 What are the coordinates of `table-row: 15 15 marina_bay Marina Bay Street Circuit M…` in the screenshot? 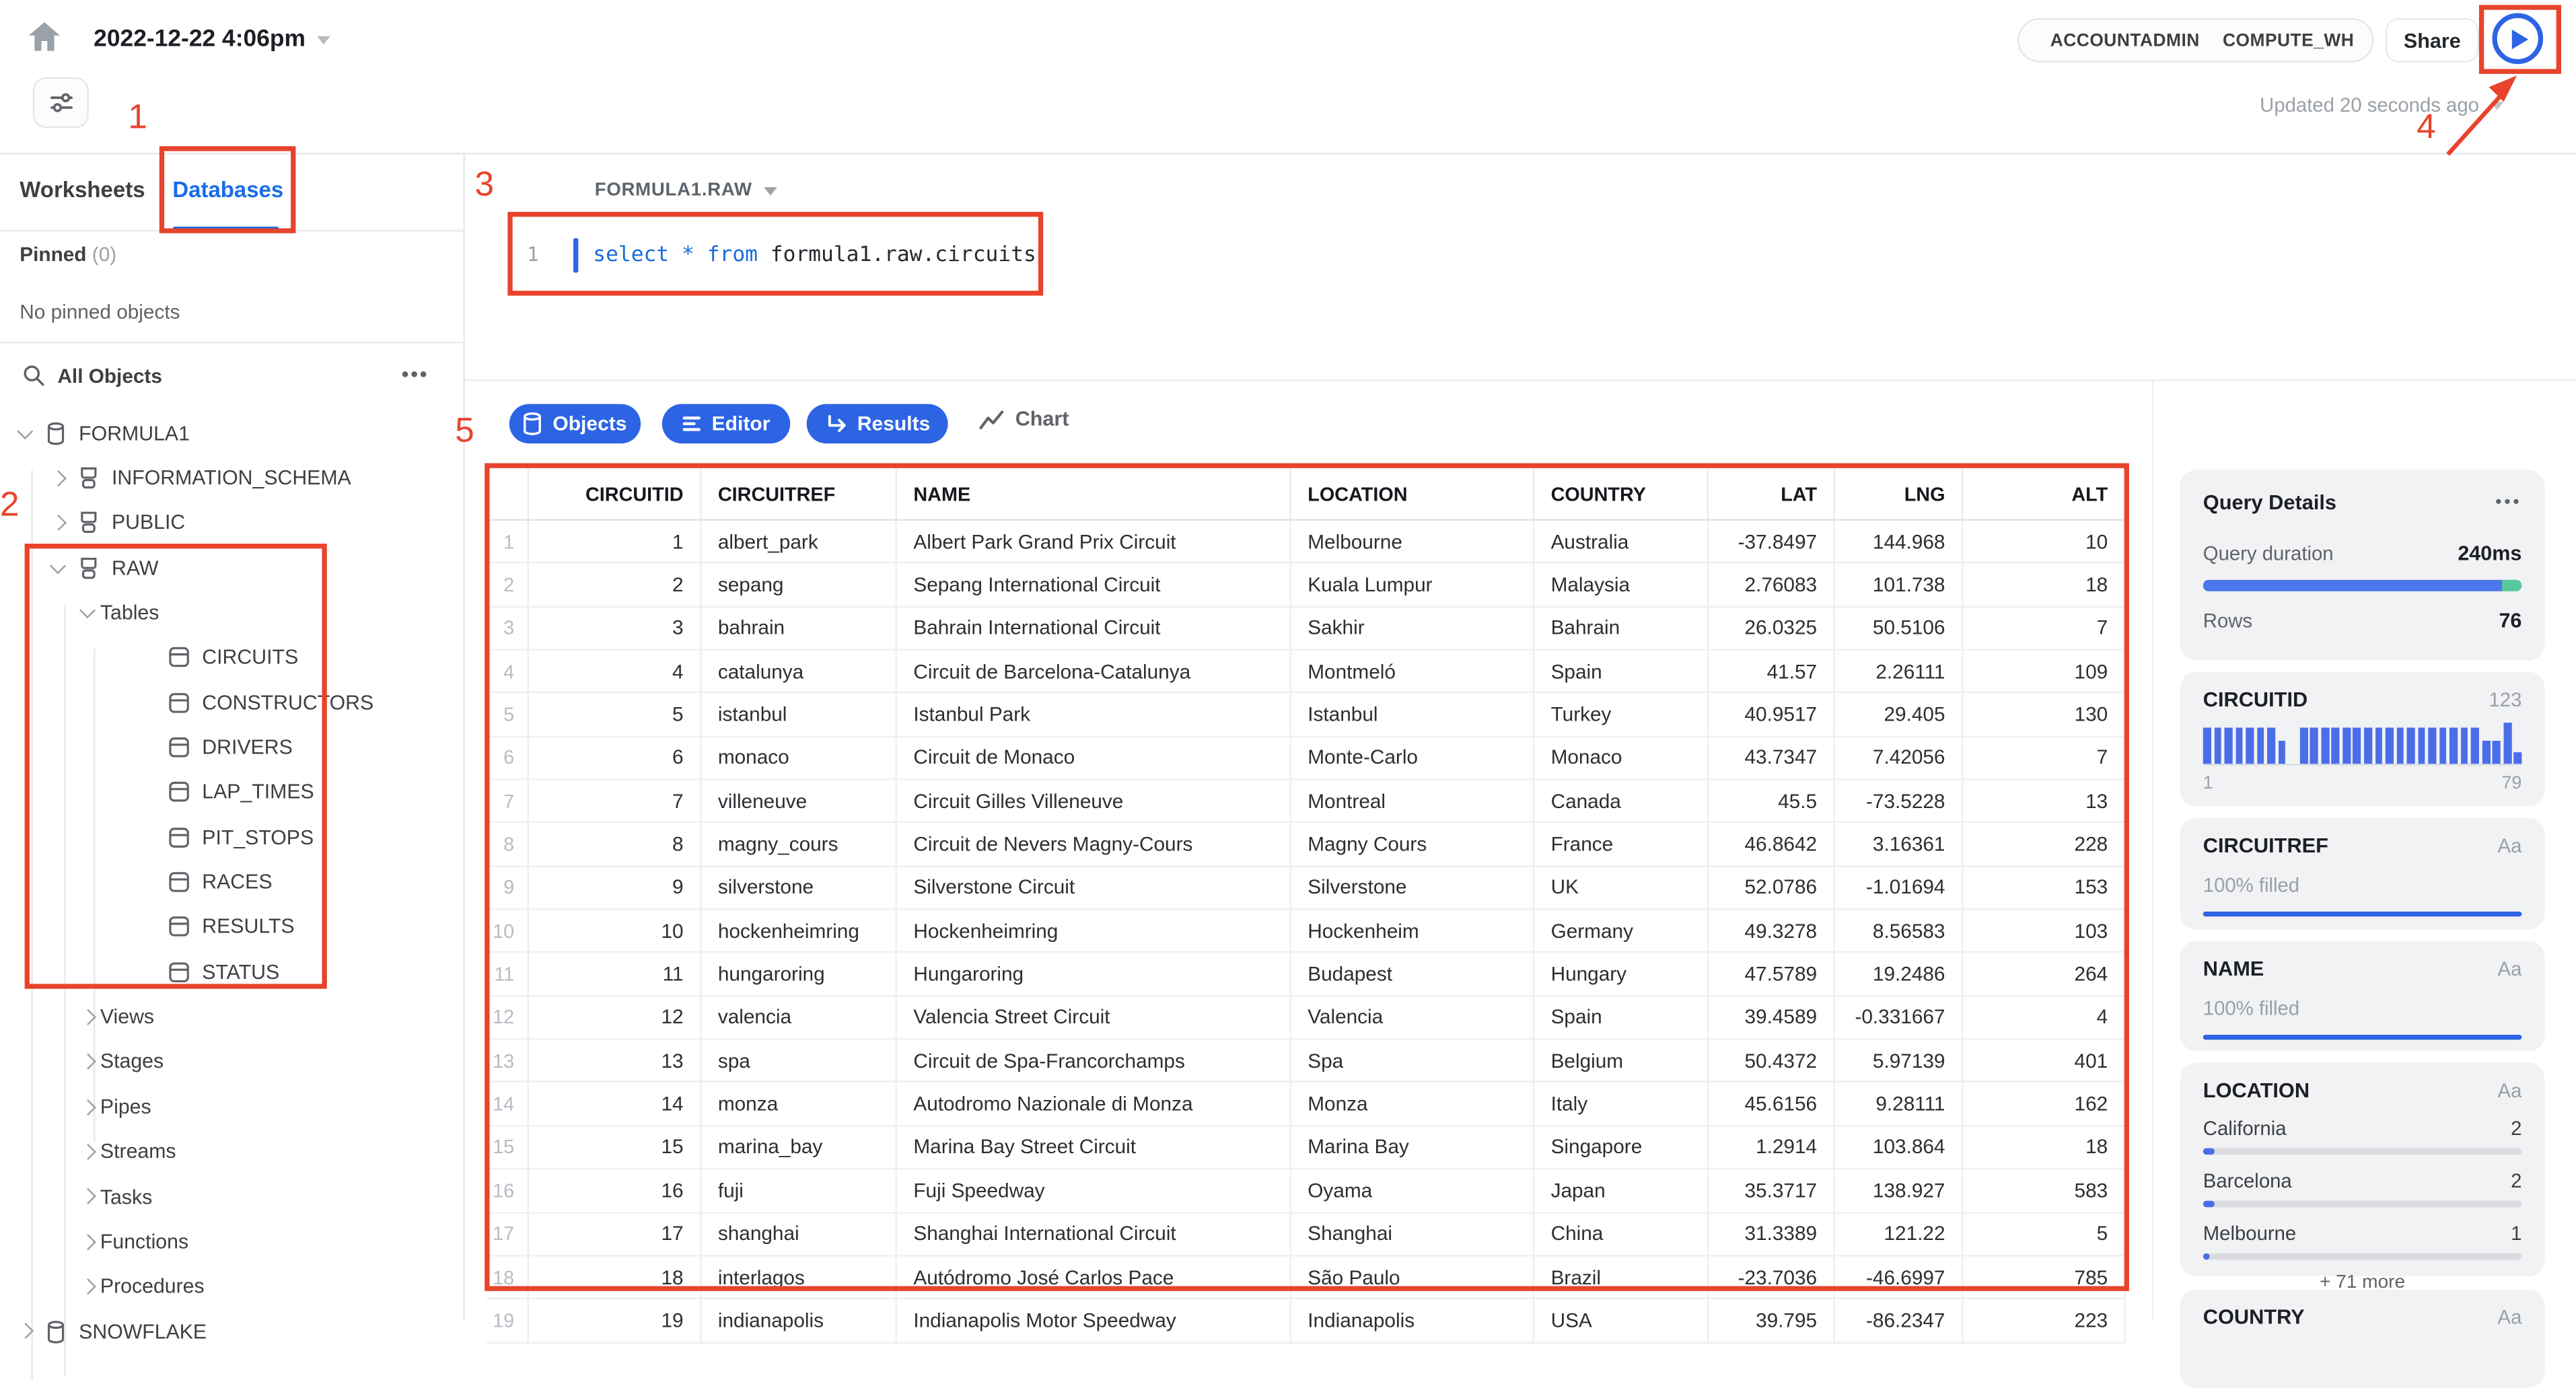 It's located at (1306, 1148).